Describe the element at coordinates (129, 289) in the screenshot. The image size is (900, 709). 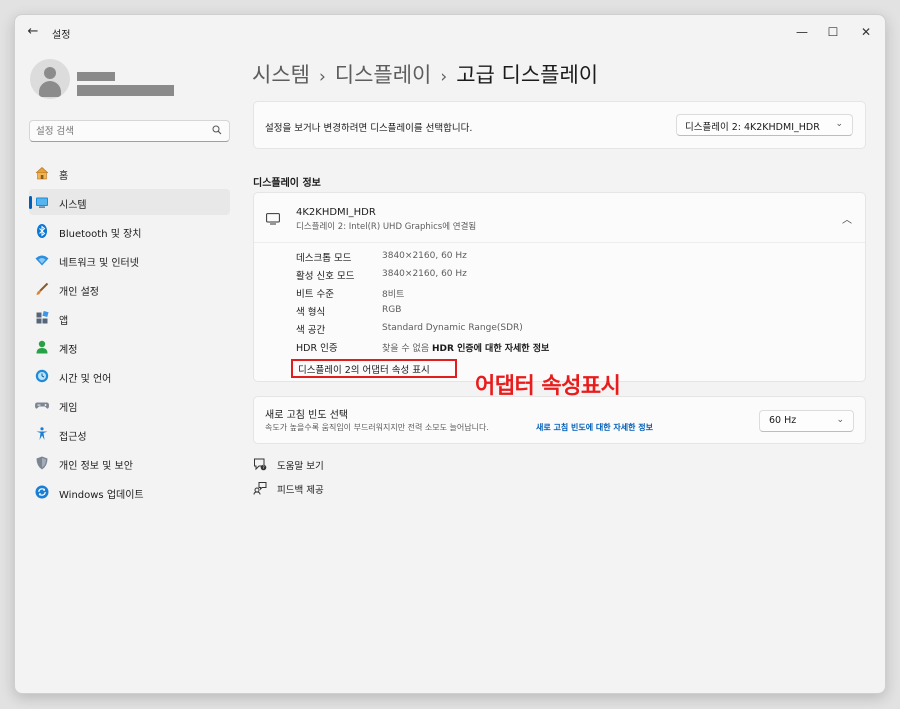
I see `sidebar-item-personalization: 개인 설정` at that location.